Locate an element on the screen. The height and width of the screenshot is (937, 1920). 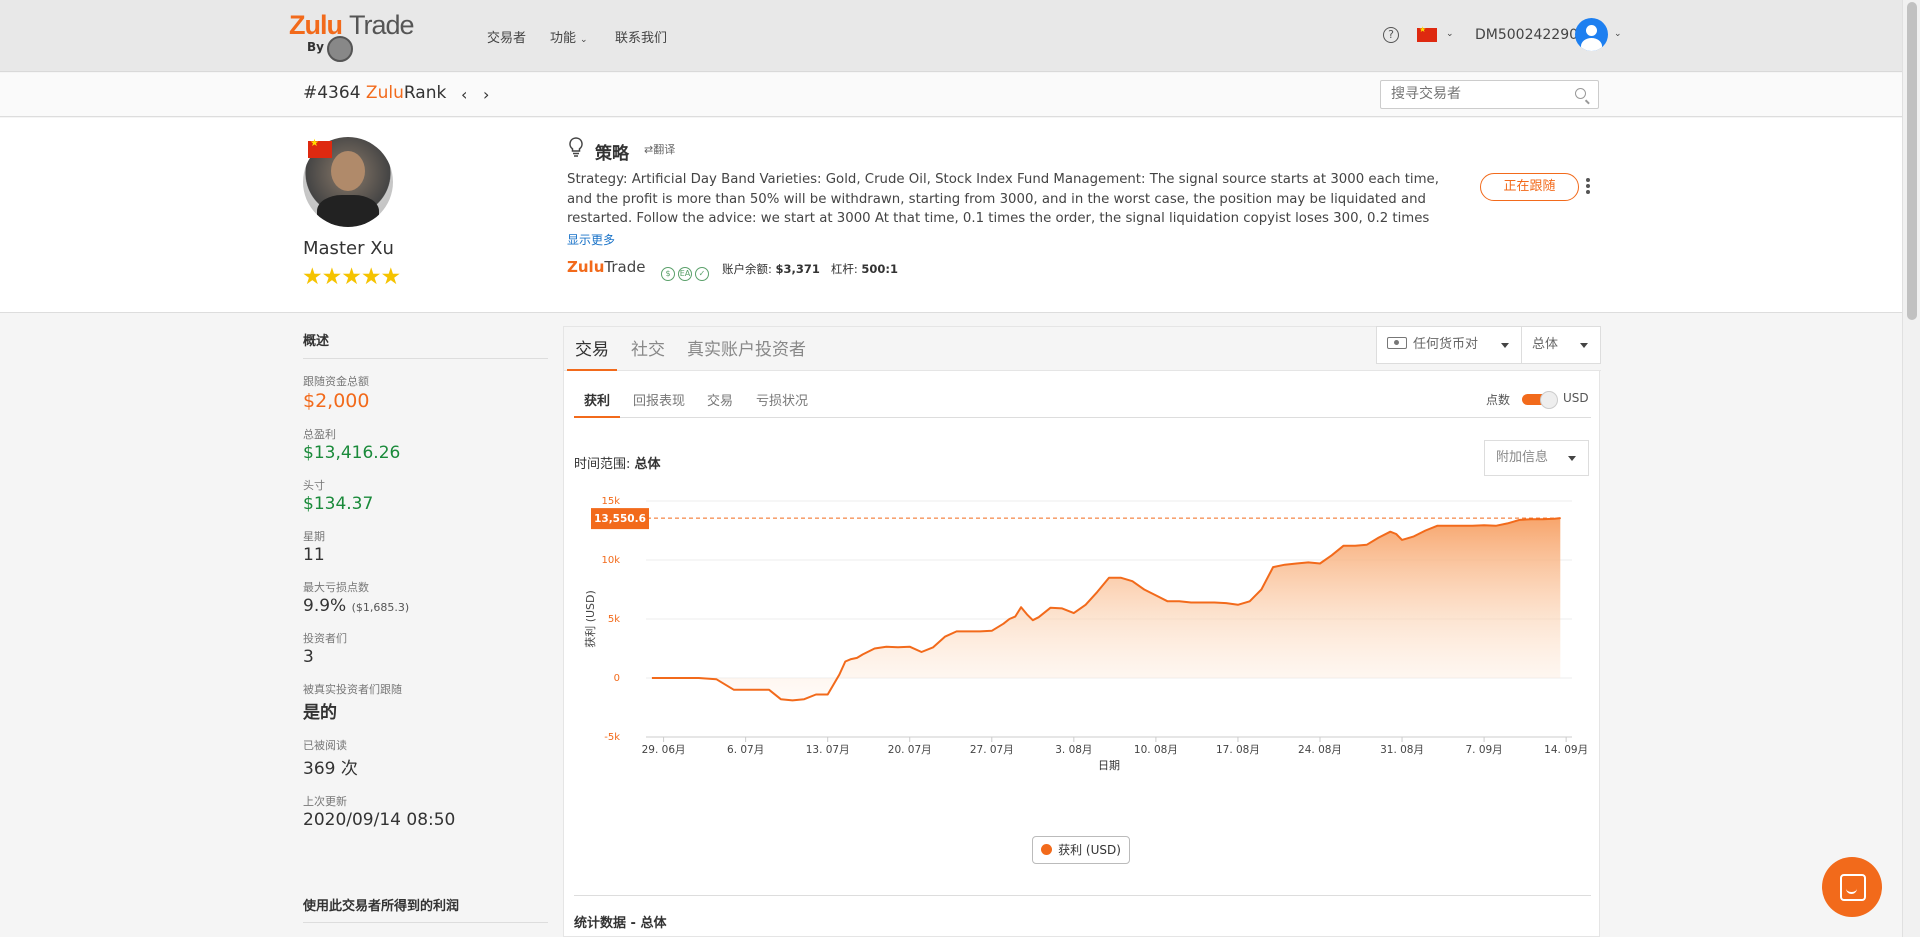
legend-dot is located at coordinates (1047, 849).